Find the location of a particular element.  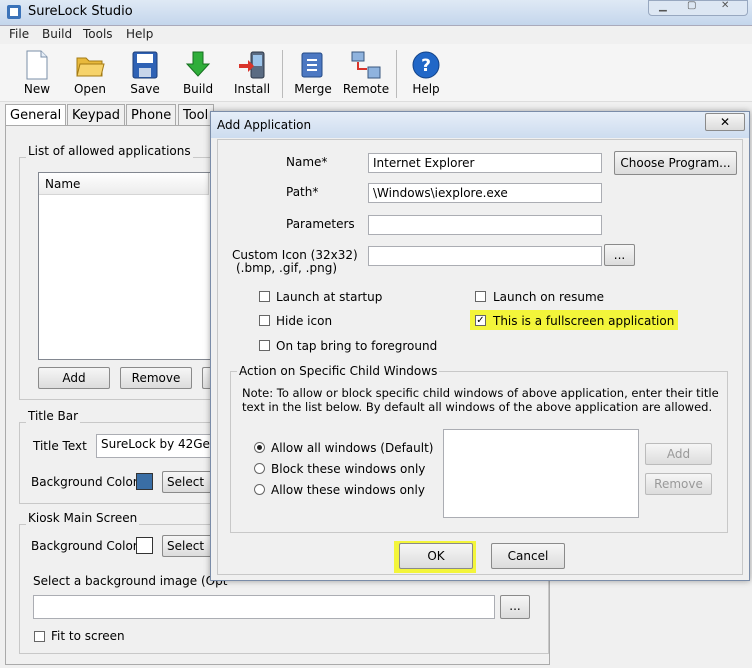

build-arrow-icon is located at coordinates (198, 64).